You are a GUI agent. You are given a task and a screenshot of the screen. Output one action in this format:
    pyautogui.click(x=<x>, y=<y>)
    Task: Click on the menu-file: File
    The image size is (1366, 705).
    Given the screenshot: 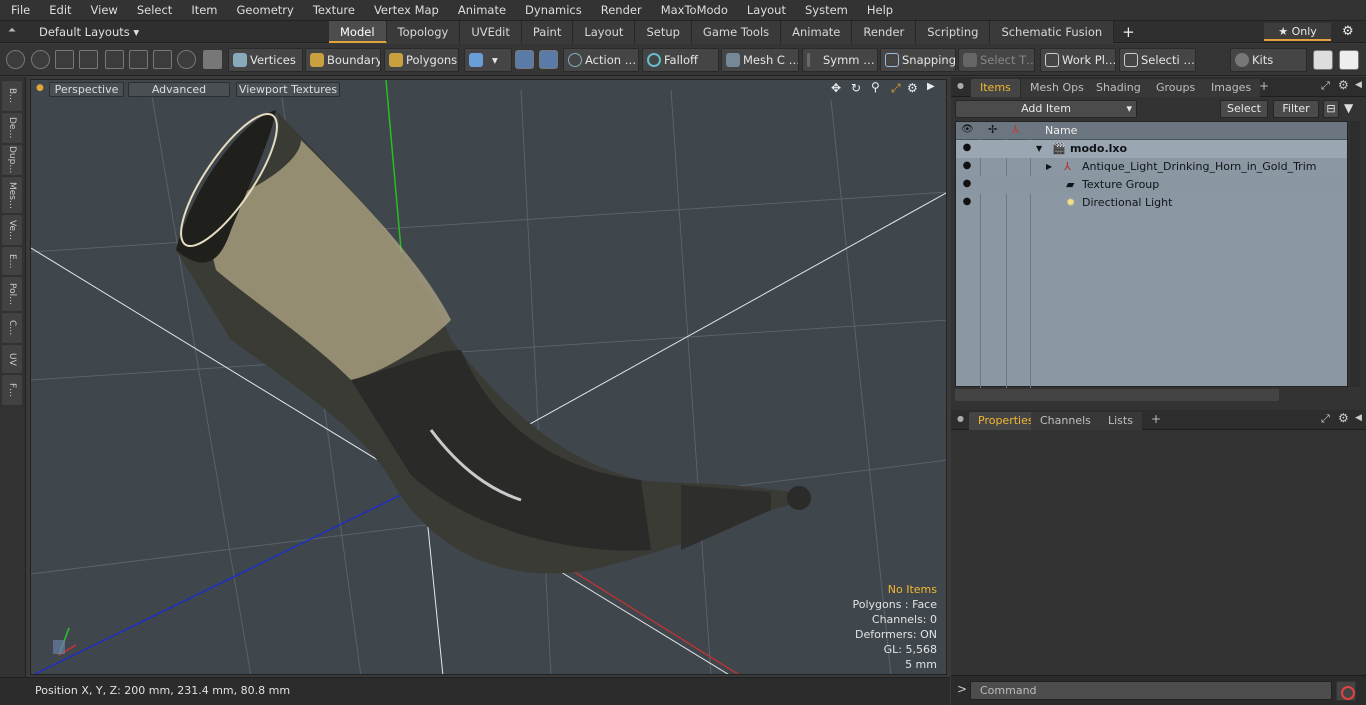 What is the action you would take?
    pyautogui.click(x=19, y=10)
    